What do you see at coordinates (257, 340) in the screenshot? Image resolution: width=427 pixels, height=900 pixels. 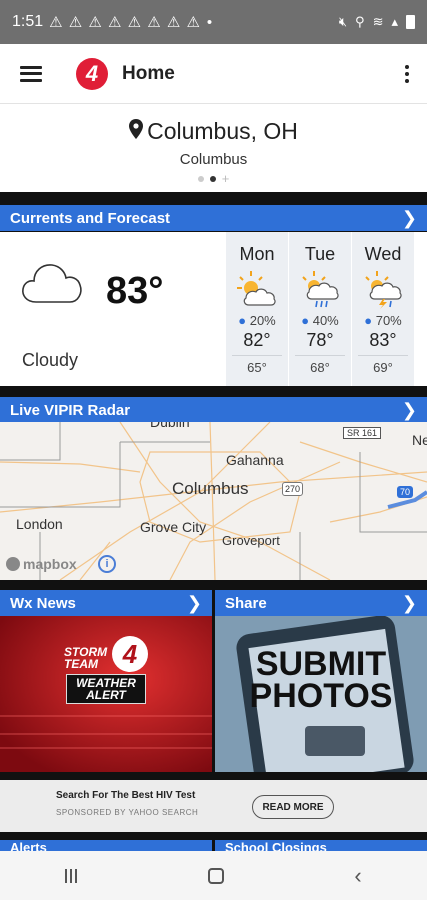 I see `high-temp: 82°` at bounding box center [257, 340].